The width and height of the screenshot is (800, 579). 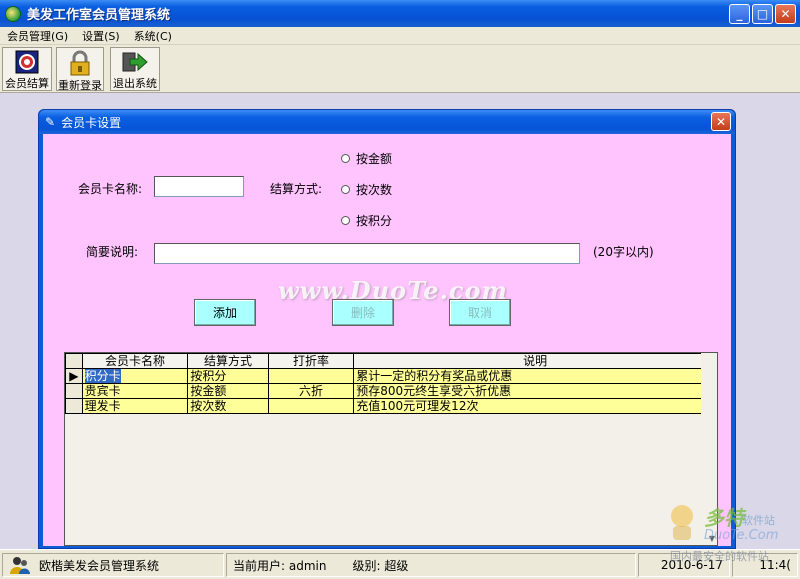 What do you see at coordinates (296, 189) in the screenshot?
I see `settlement-method-label: 结算方式:` at bounding box center [296, 189].